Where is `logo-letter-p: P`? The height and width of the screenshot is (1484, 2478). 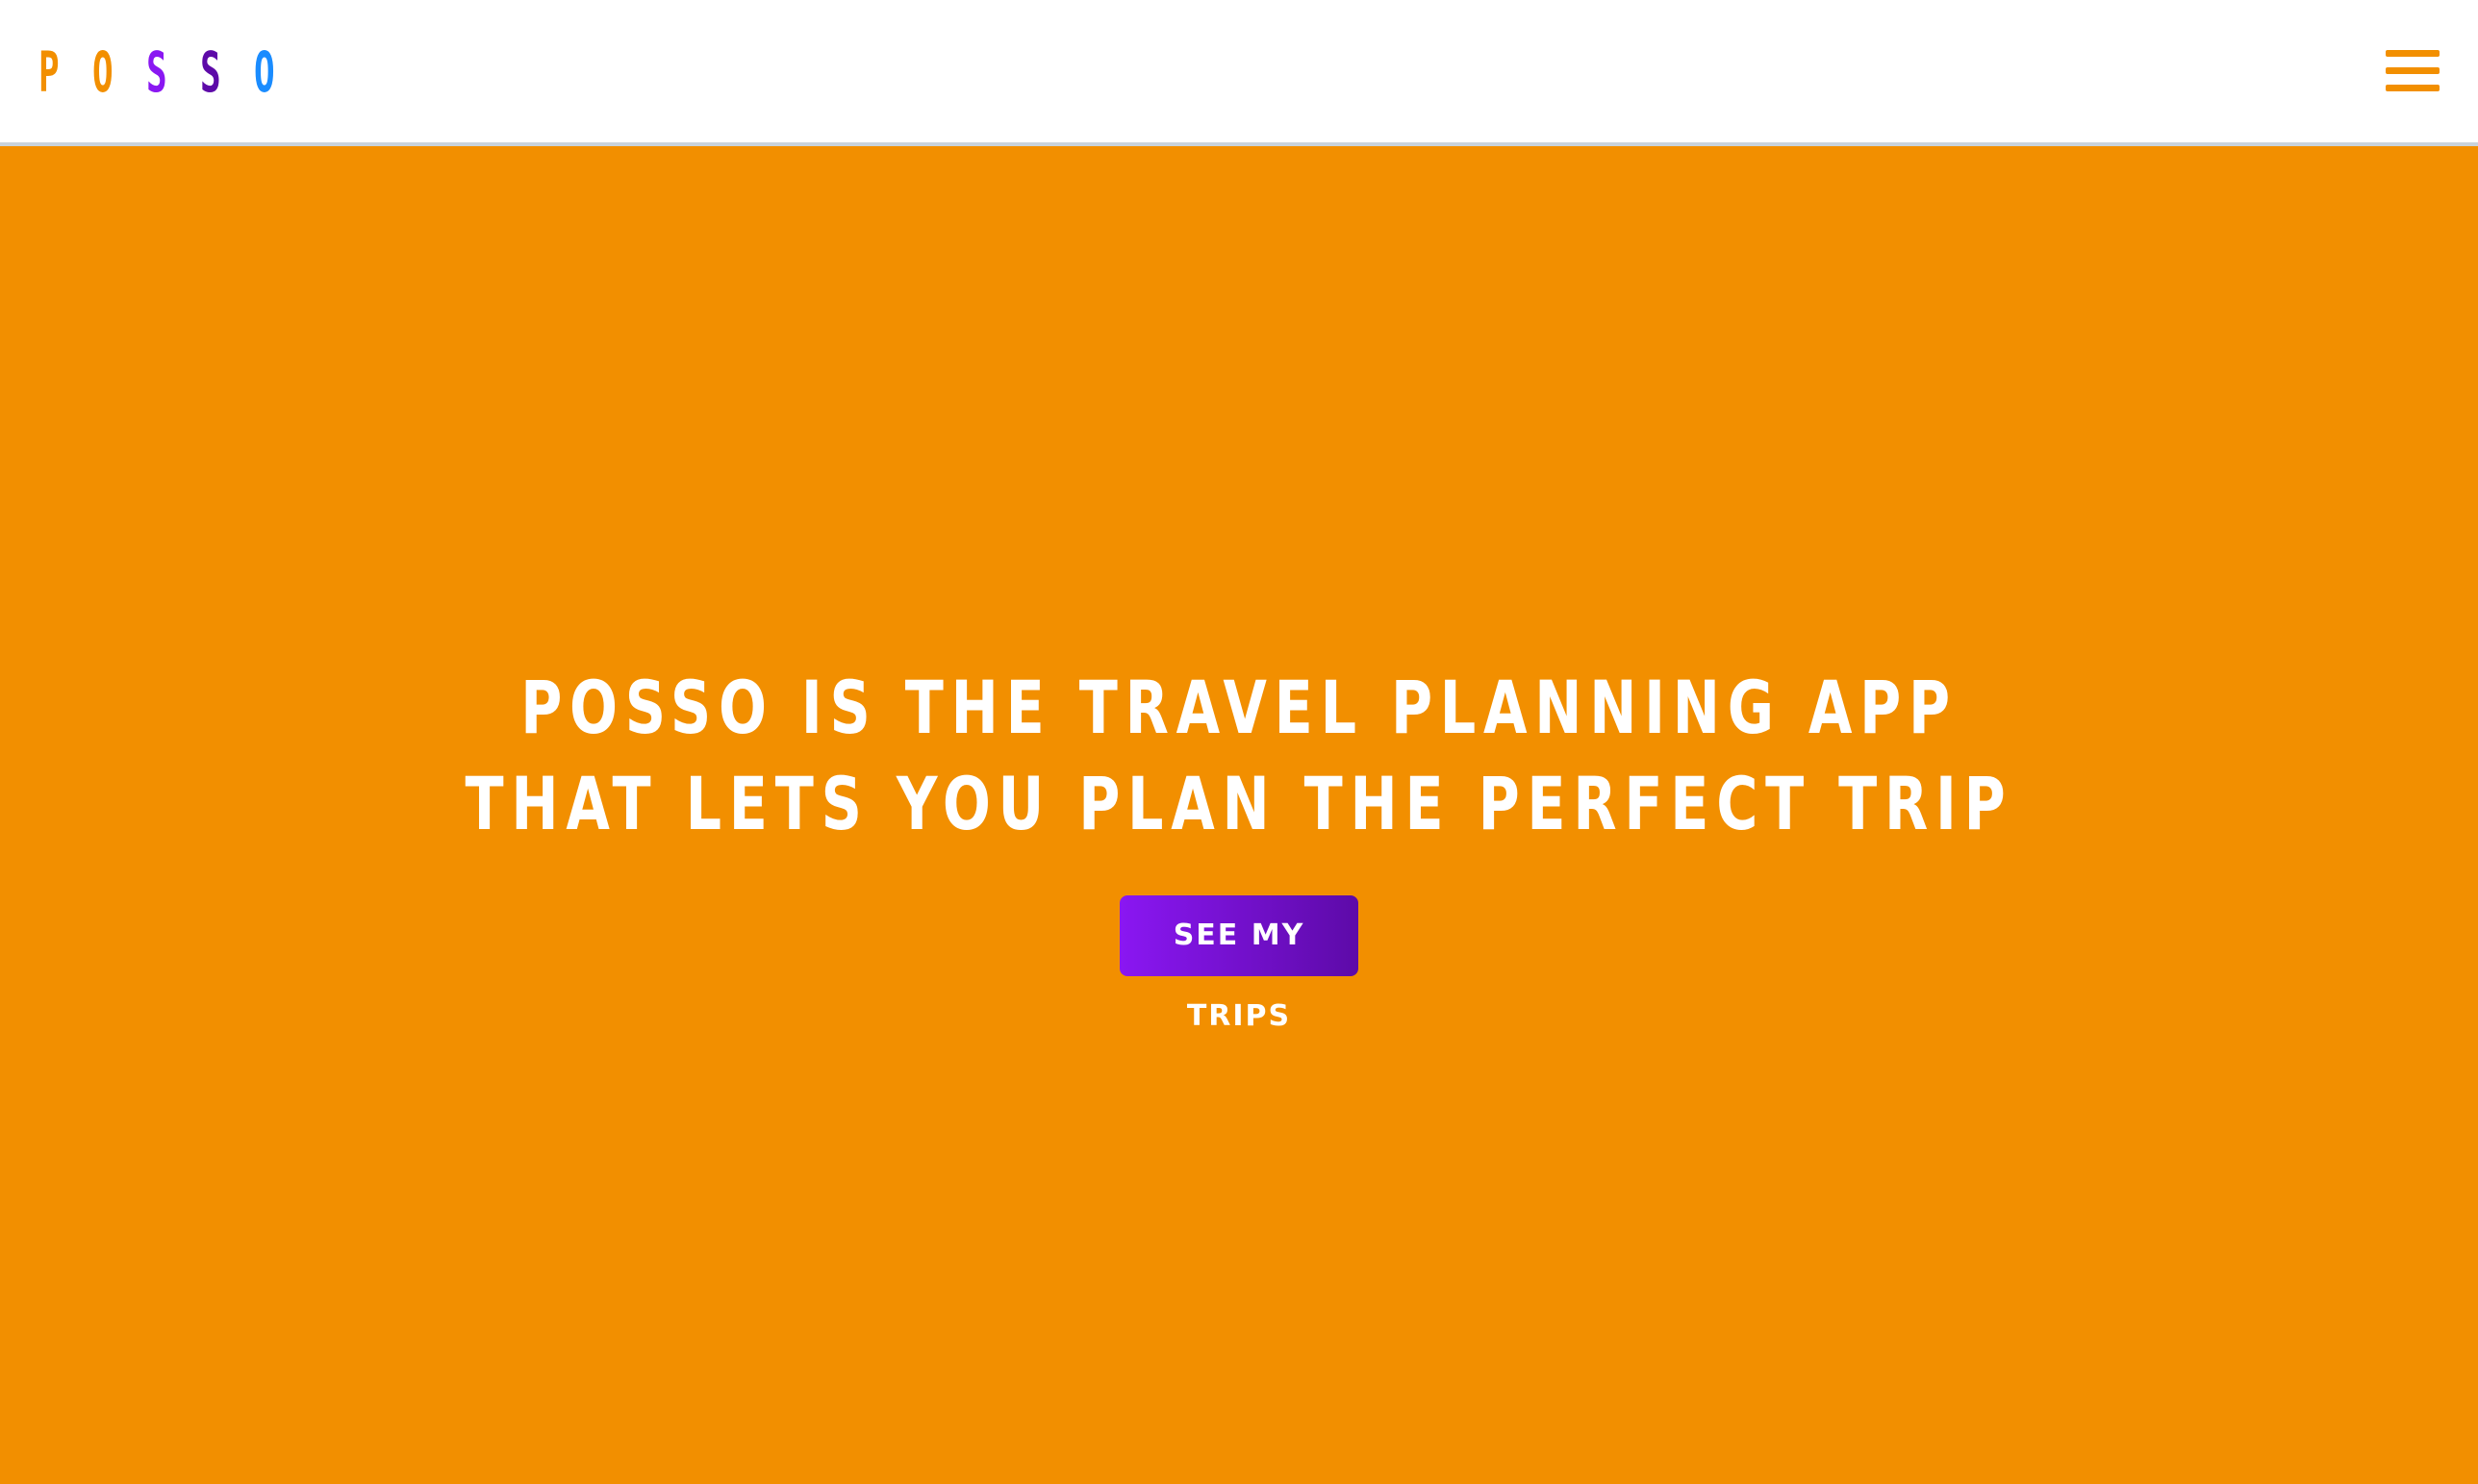
logo-letter-p: P is located at coordinates (49, 72).